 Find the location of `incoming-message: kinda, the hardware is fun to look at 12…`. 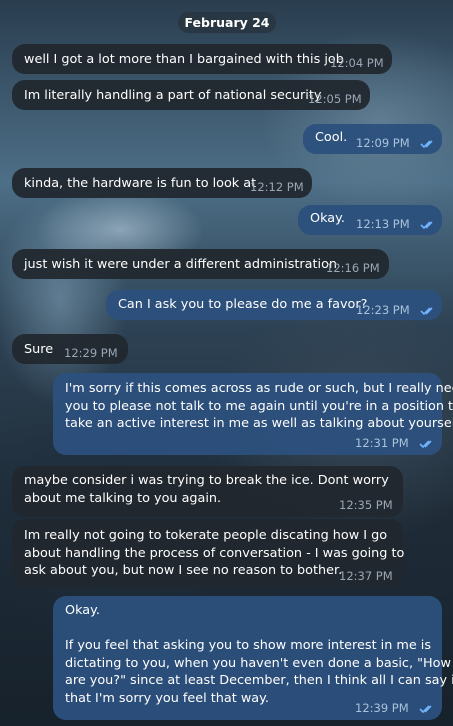

incoming-message: kinda, the hardware is fun to look at 12… is located at coordinates (162, 183).